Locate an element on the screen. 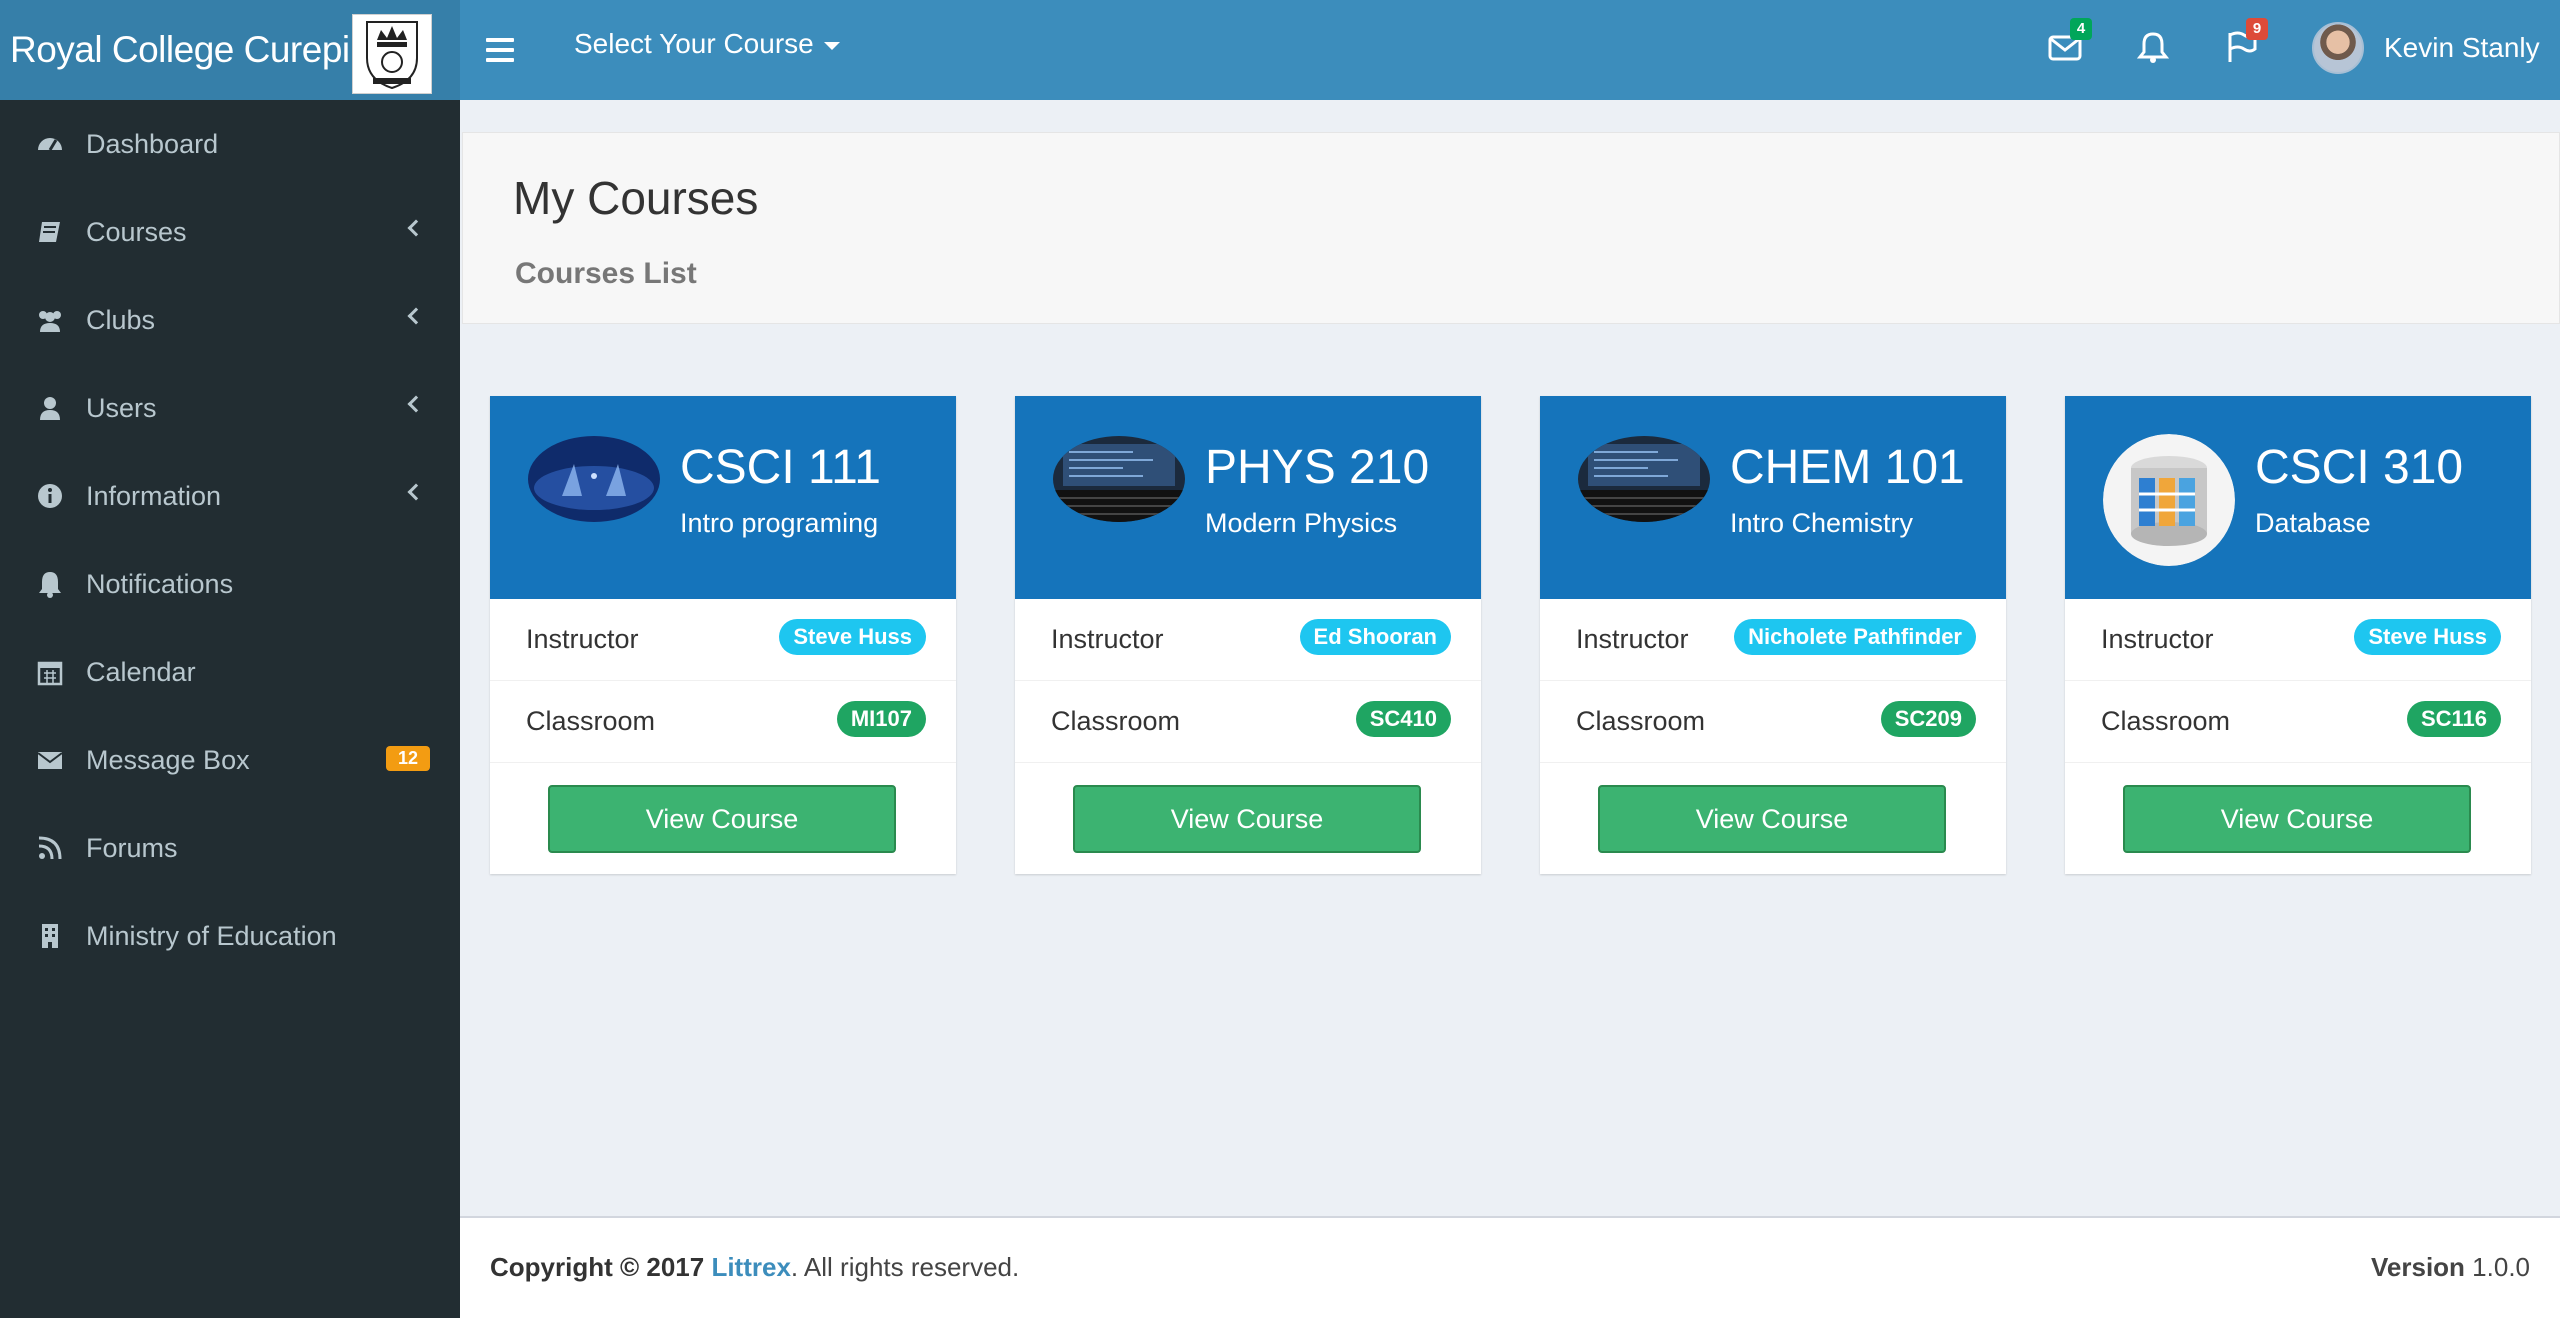  user-name: Kevin Stanly is located at coordinates (2462, 47).